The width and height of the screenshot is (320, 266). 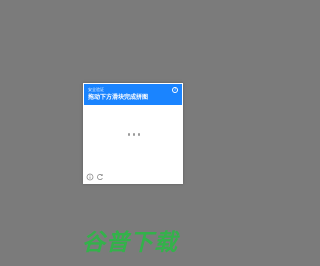 What do you see at coordinates (96, 89) in the screenshot?
I see `captcha-subtitle: 安全验证` at bounding box center [96, 89].